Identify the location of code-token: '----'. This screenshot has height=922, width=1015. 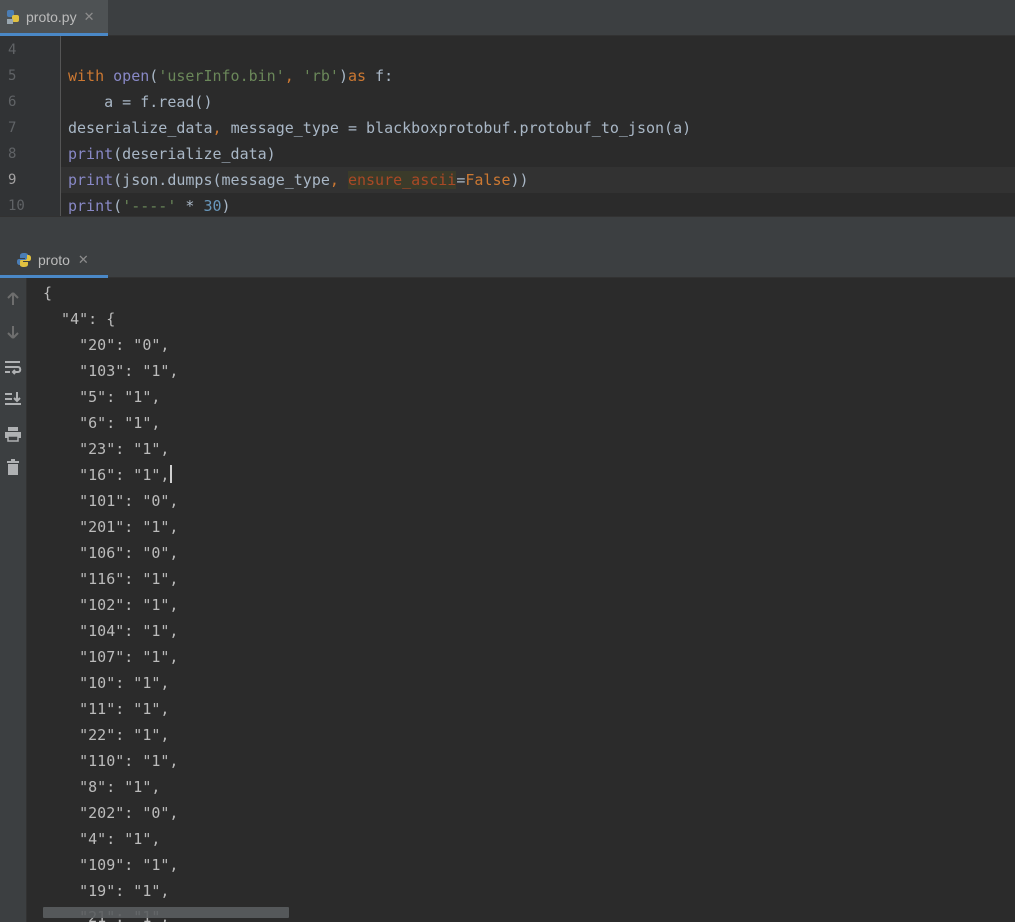
(149, 206).